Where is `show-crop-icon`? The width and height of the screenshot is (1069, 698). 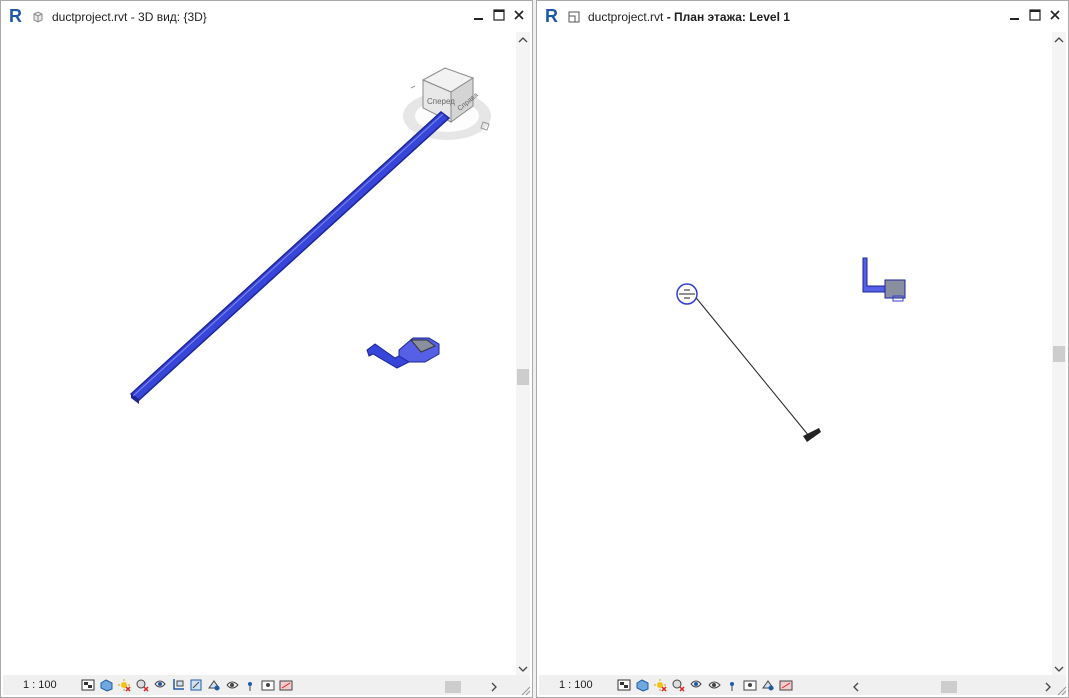
show-crop-icon is located at coordinates (178, 685).